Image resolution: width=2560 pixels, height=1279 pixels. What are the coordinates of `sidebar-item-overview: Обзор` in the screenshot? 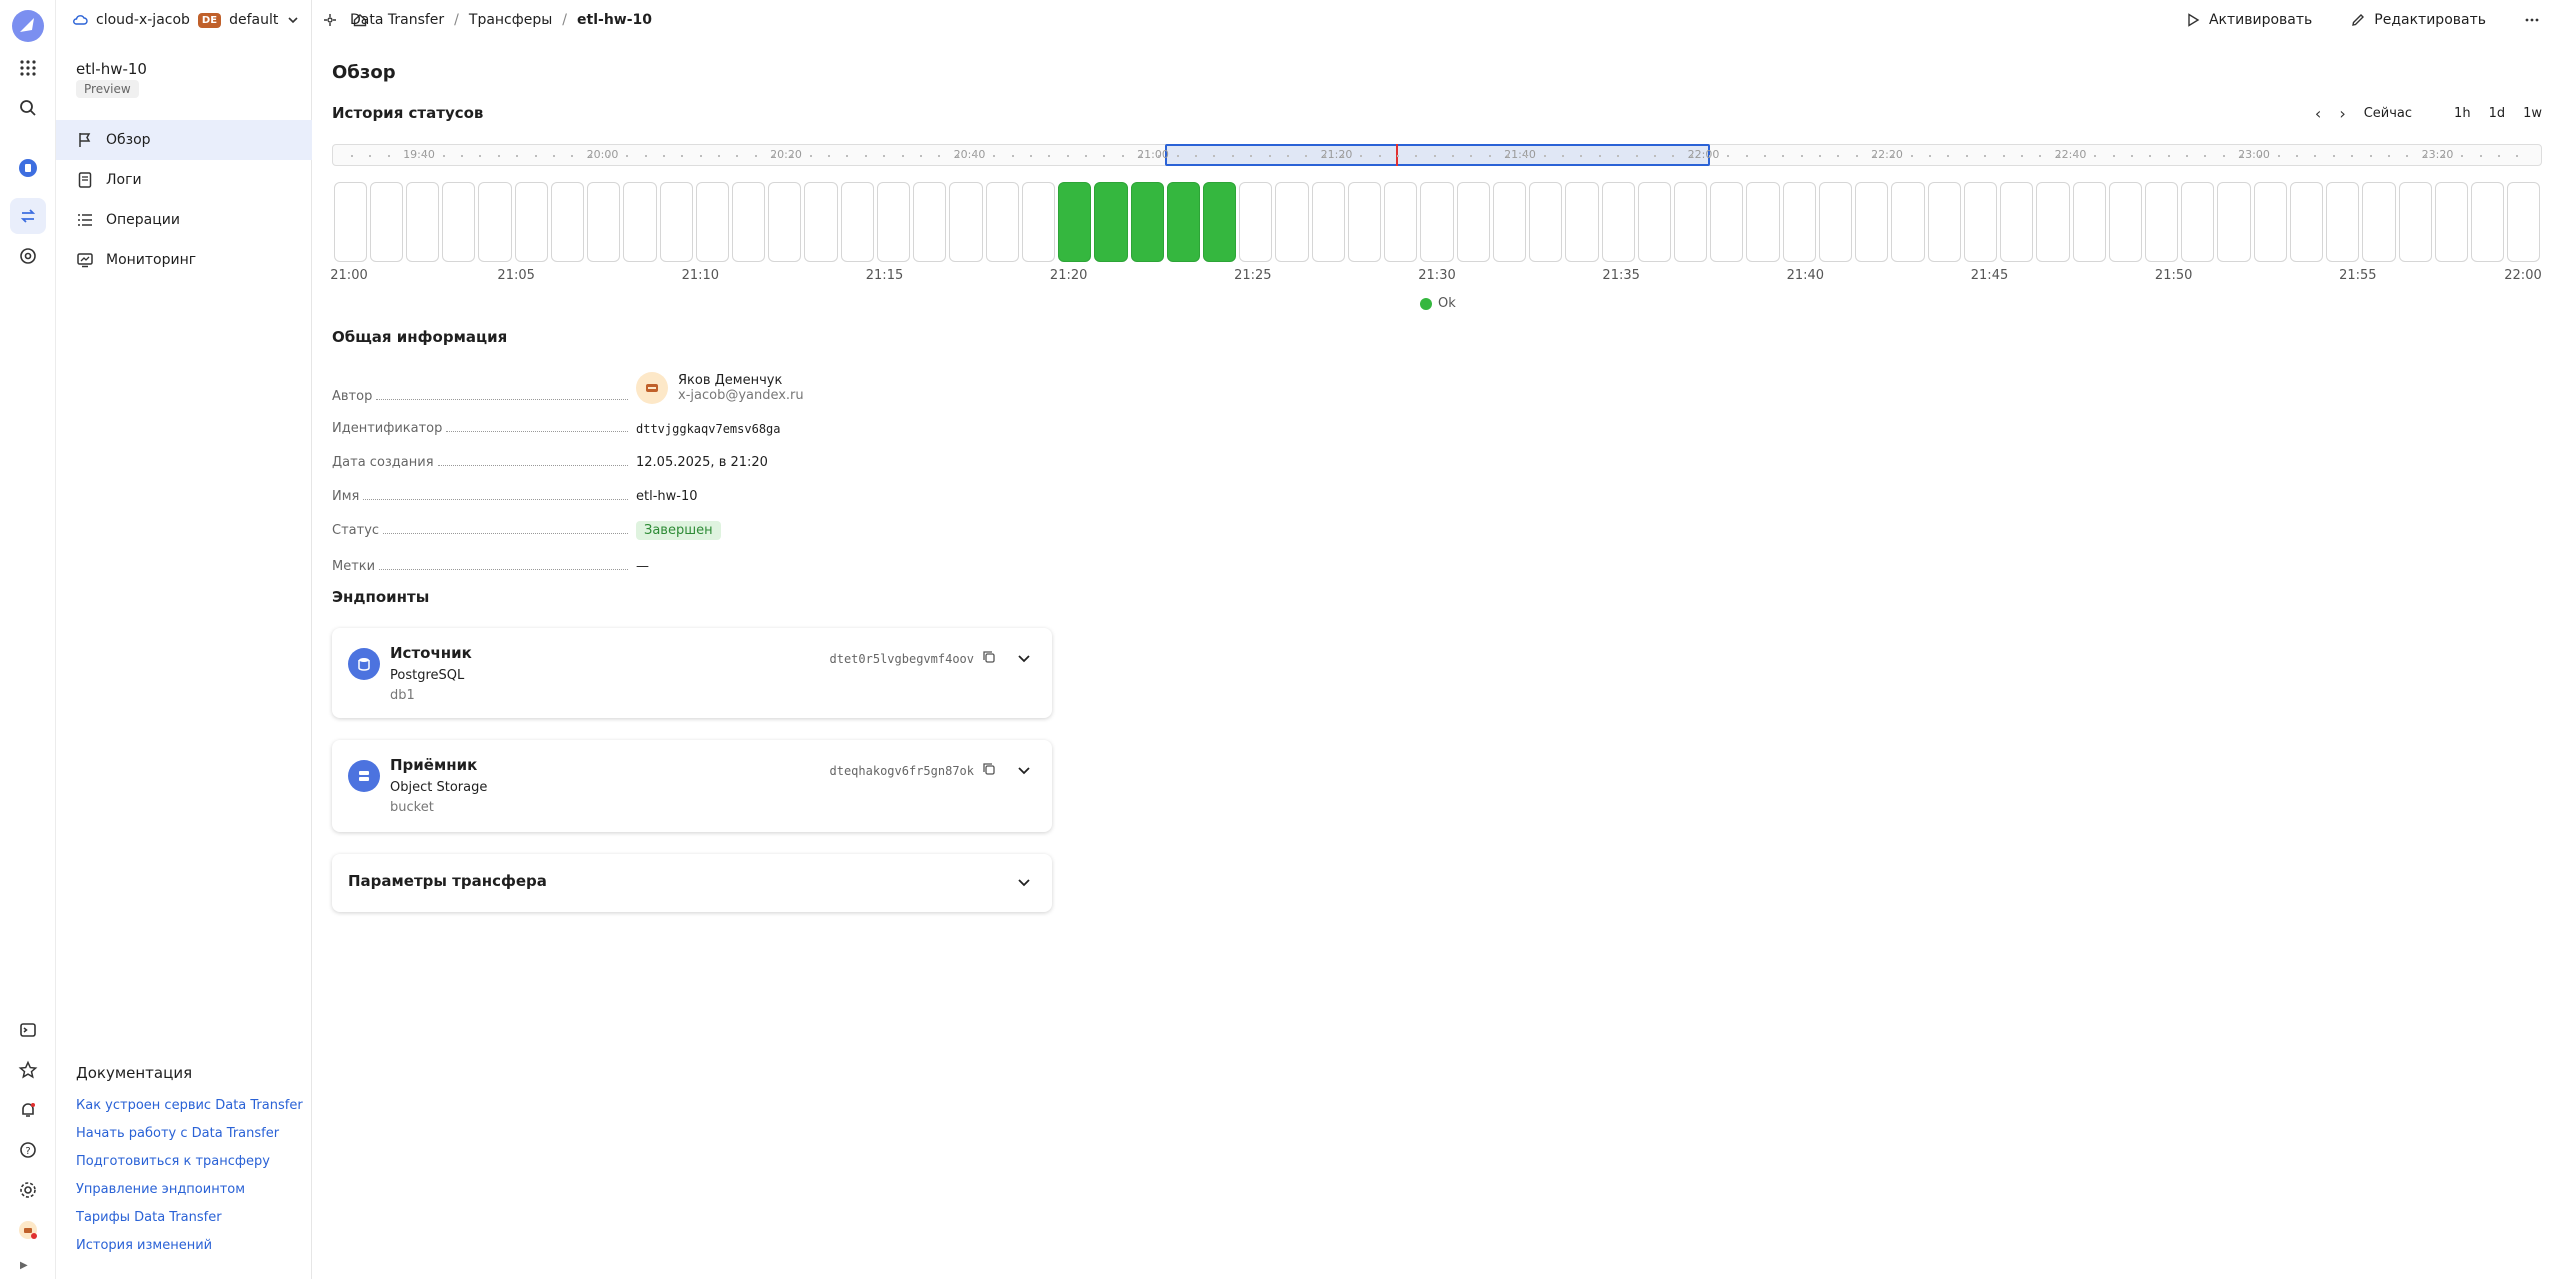 It's located at (184, 140).